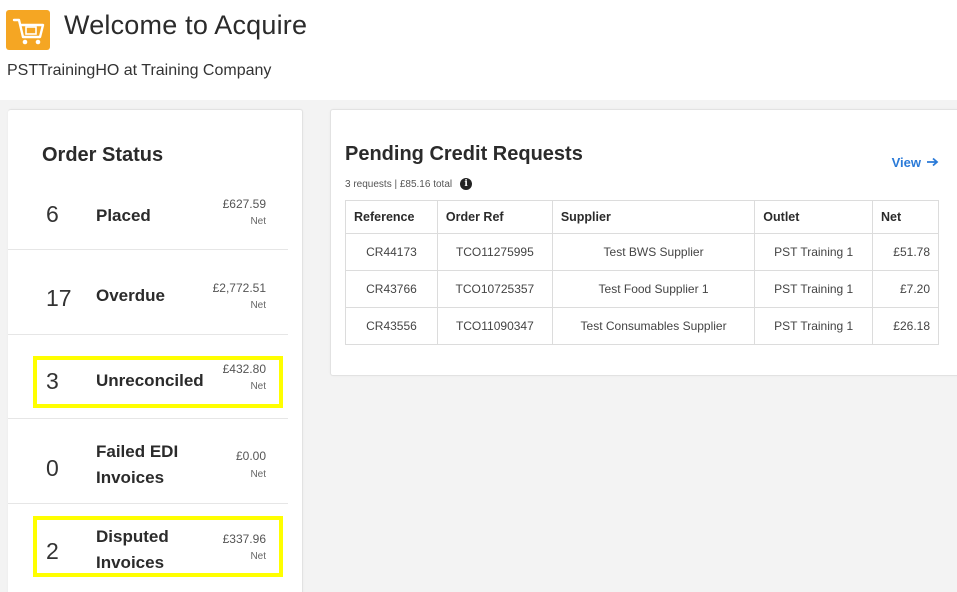 Image resolution: width=957 pixels, height=592 pixels. What do you see at coordinates (130, 295) in the screenshot?
I see `status-label: Overdue` at bounding box center [130, 295].